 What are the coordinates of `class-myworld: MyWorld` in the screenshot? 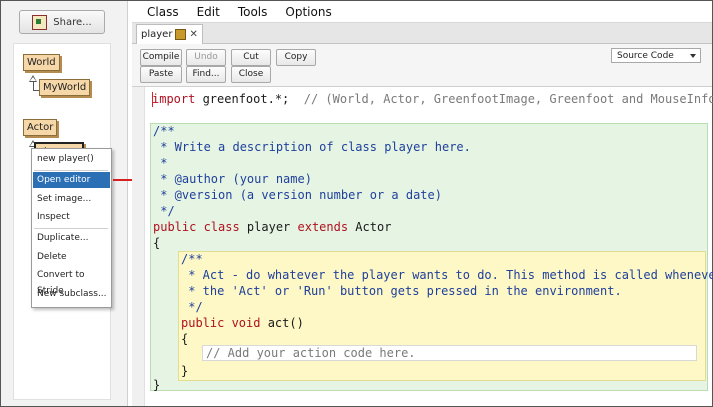 It's located at (65, 87).